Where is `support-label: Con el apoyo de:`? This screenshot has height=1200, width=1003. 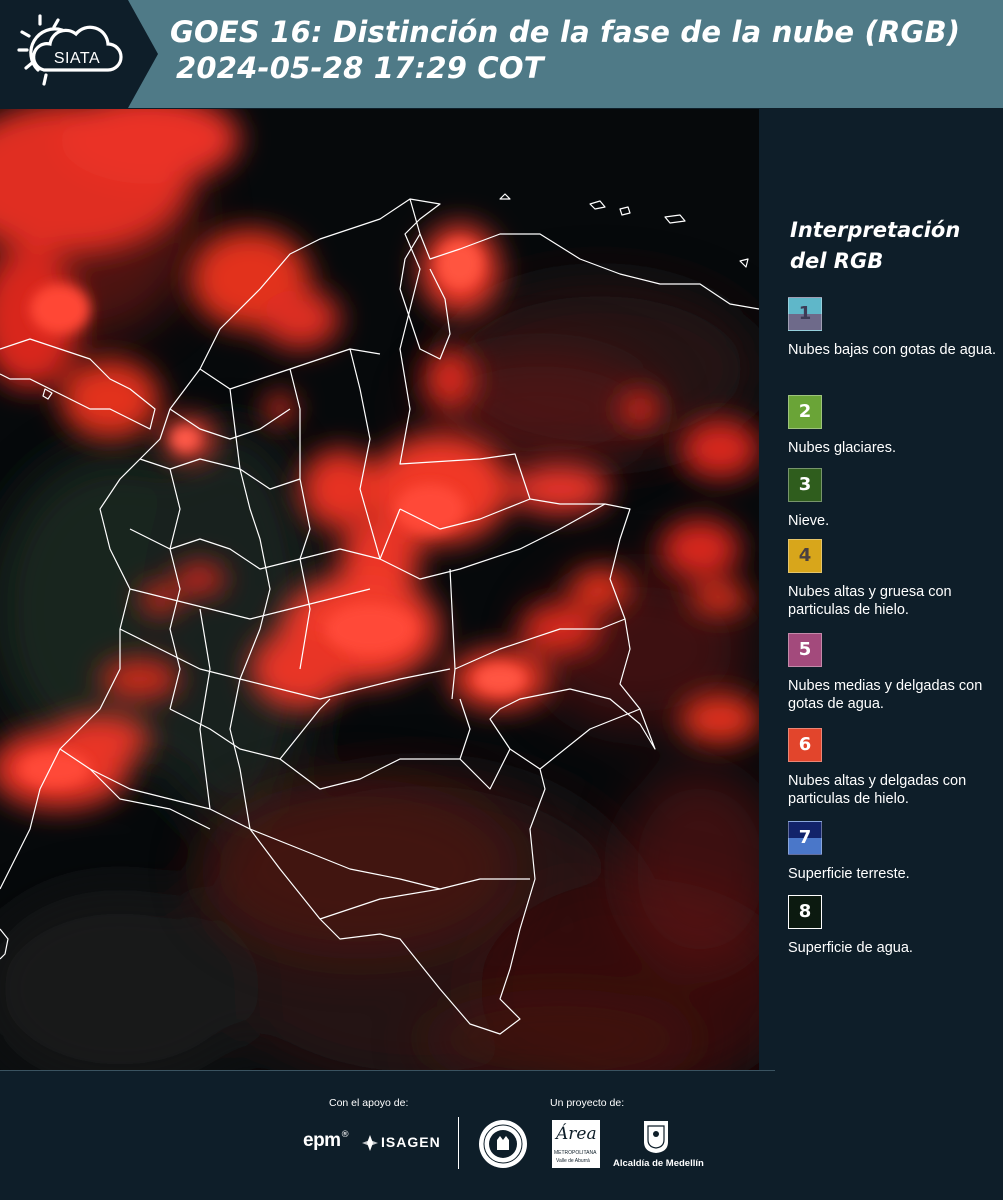
support-label: Con el apoyo de: is located at coordinates (369, 1103).